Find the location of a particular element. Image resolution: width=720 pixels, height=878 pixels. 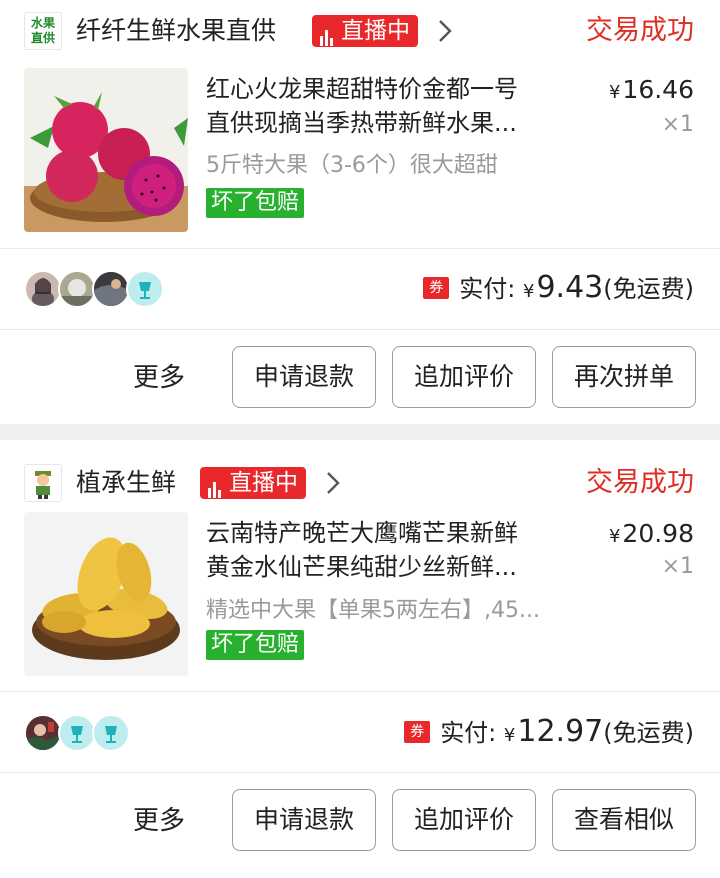

shop-logo: 水果 直供 is located at coordinates (43, 31).